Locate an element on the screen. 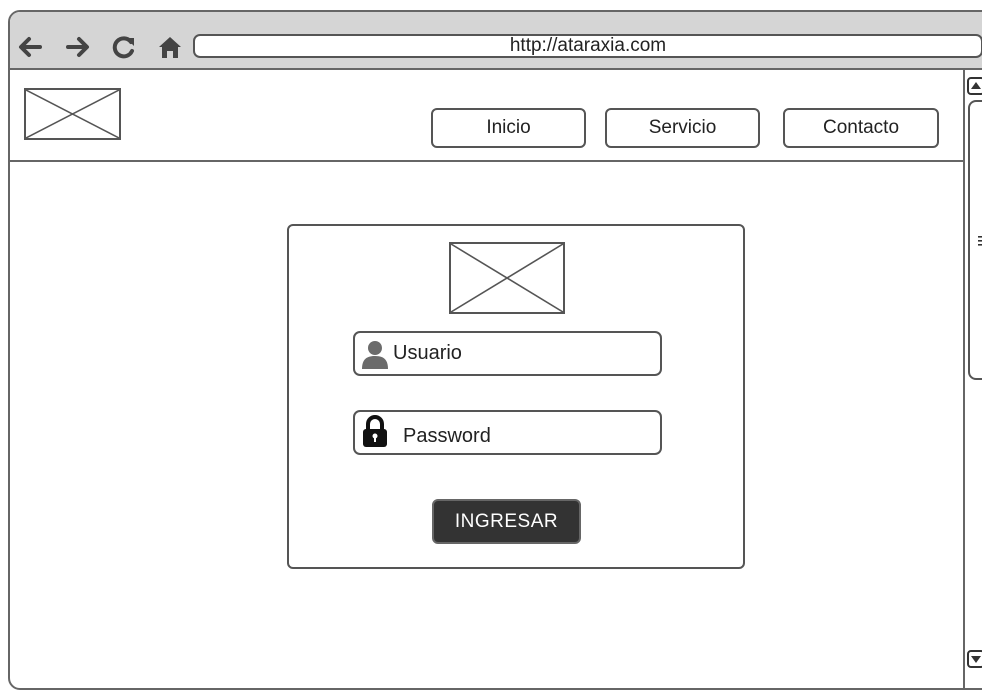 Image resolution: width=982 pixels, height=690 pixels. forward-arrow-icon is located at coordinates (78, 47).